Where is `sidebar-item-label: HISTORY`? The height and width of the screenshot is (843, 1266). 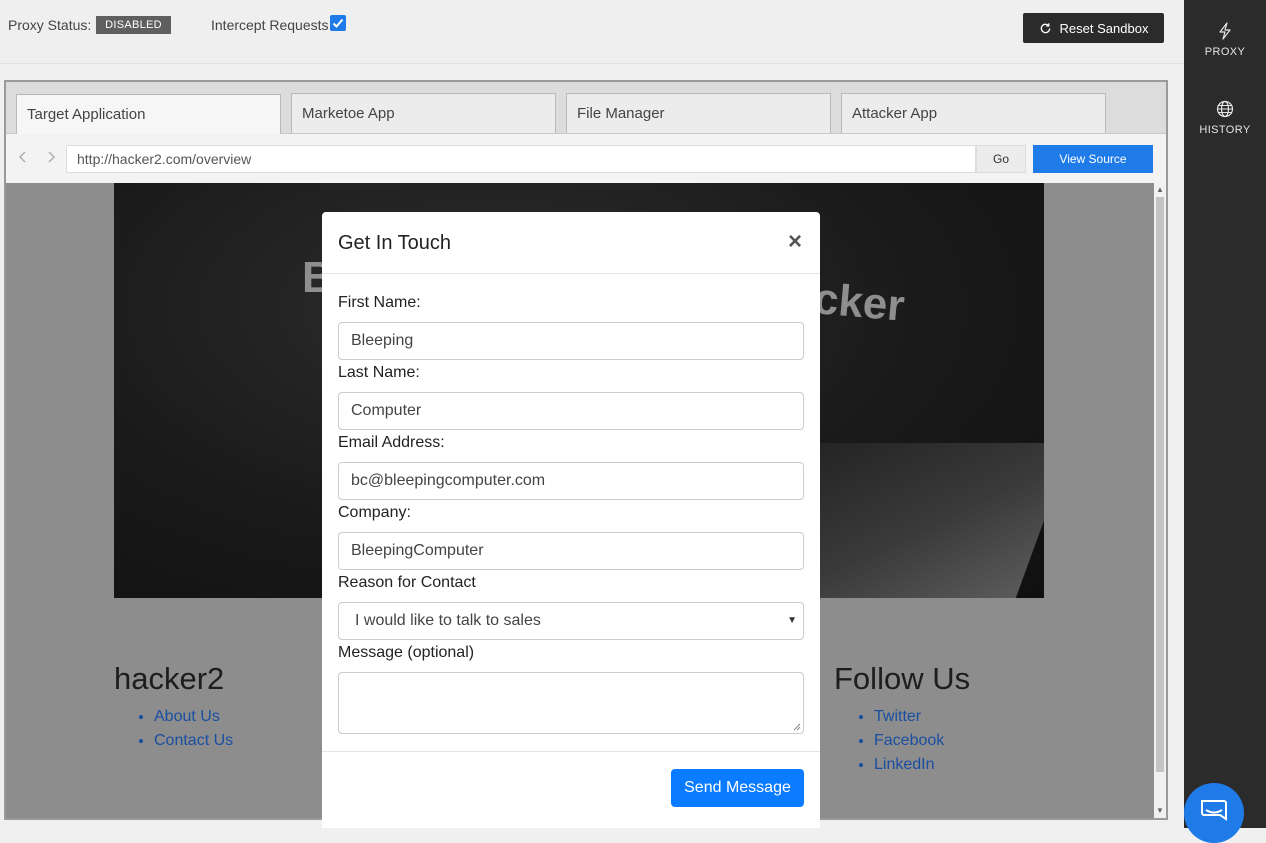 sidebar-item-label: HISTORY is located at coordinates (1225, 130).